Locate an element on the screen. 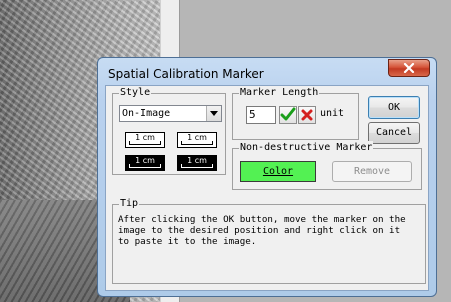  tip-legend: Tip is located at coordinates (129, 204).